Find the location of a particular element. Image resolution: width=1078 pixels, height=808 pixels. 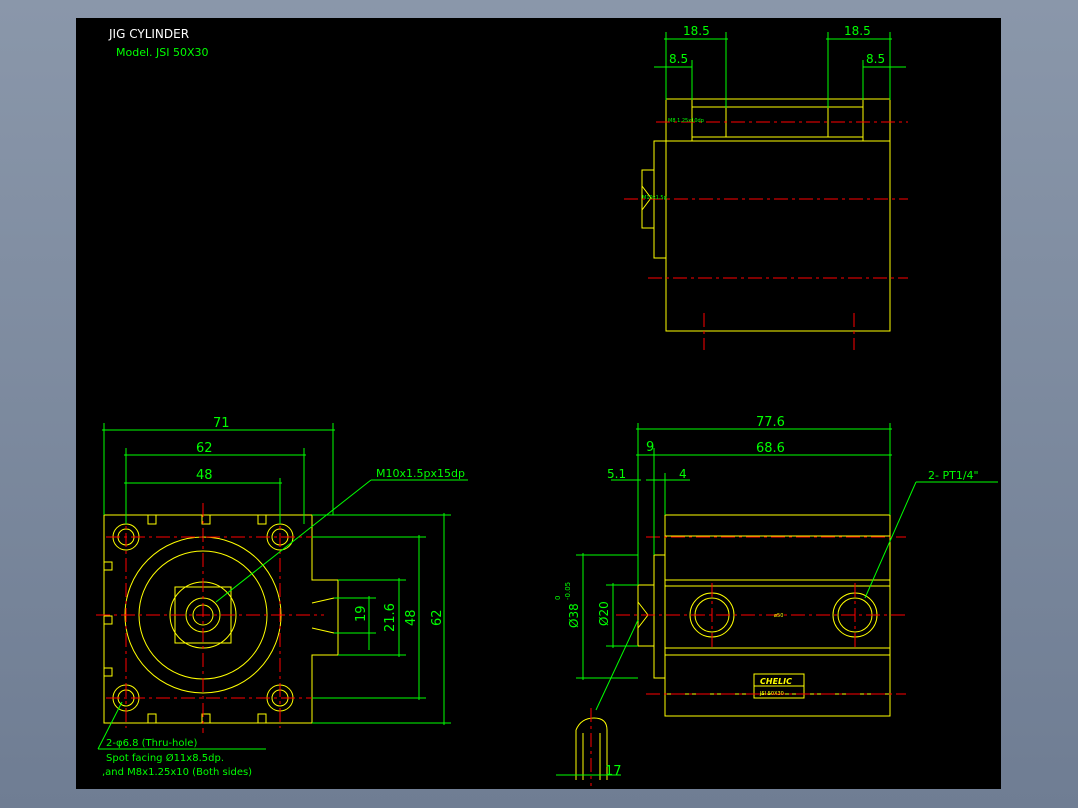

top-dim-left-inner: 8.5 is located at coordinates (678, 59).